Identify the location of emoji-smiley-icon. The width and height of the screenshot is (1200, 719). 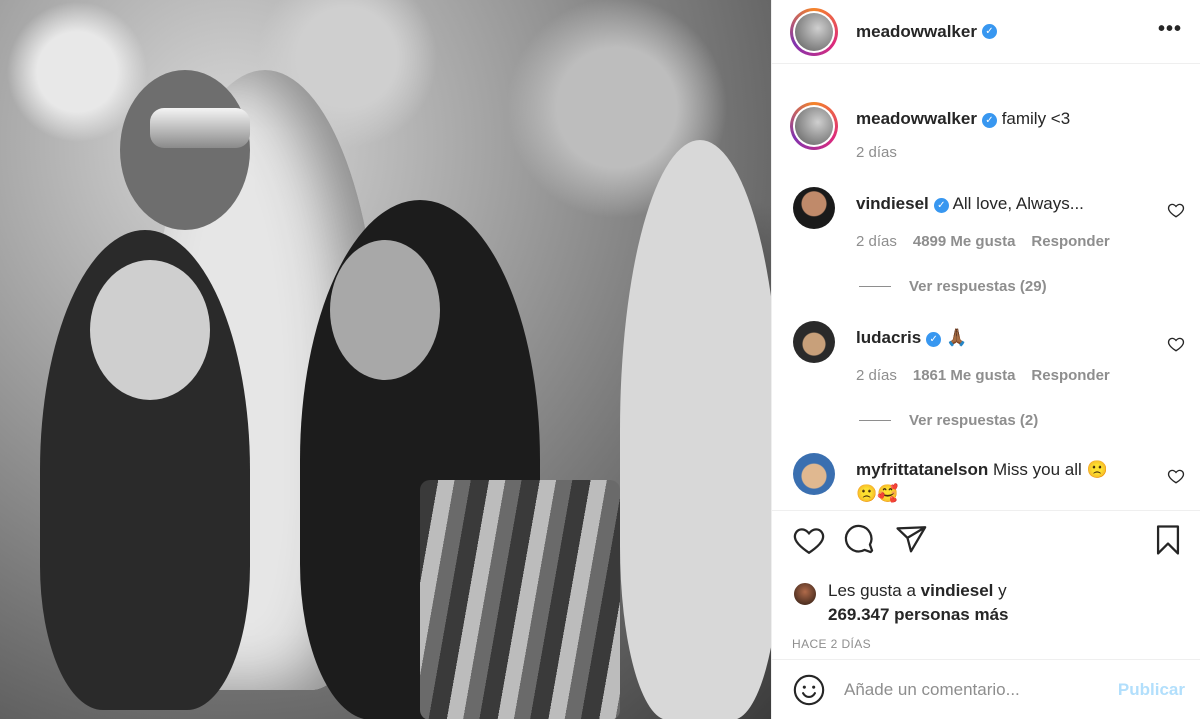
(809, 690).